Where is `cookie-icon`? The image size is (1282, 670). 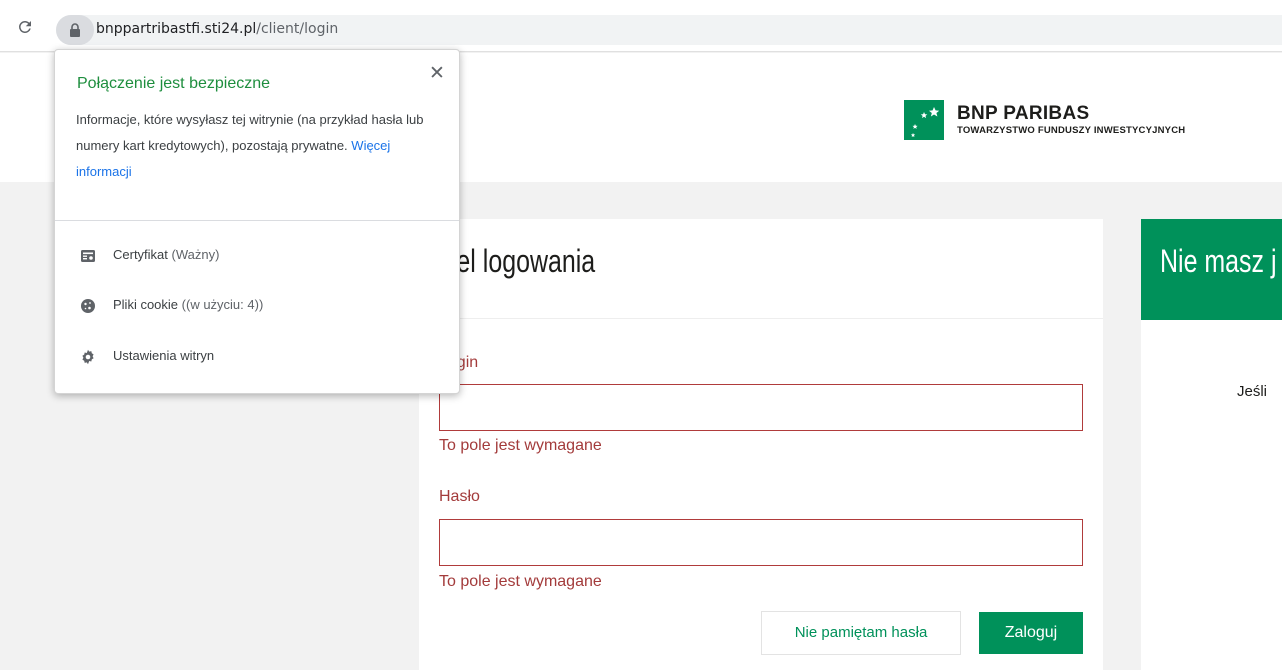
cookie-icon is located at coordinates (88, 306).